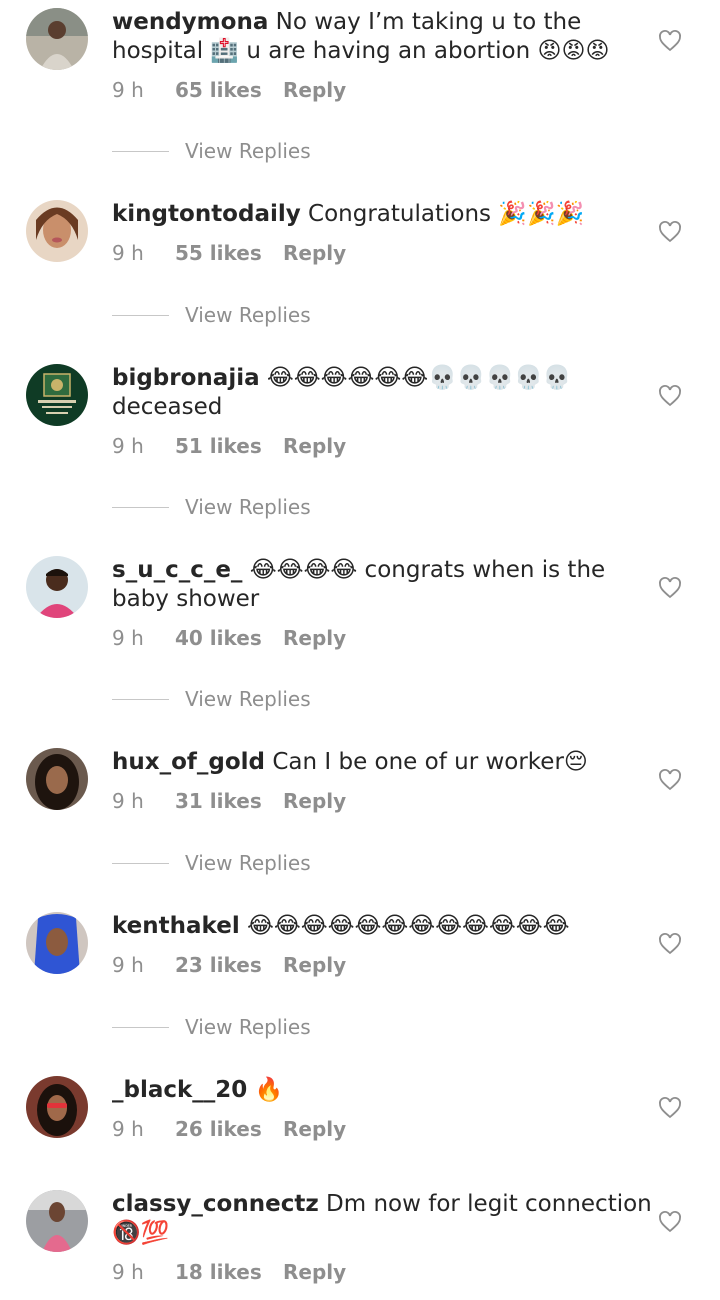 Image resolution: width=720 pixels, height=1300 pixels. What do you see at coordinates (179, 1090) in the screenshot?
I see `comment-username: _black__20` at bounding box center [179, 1090].